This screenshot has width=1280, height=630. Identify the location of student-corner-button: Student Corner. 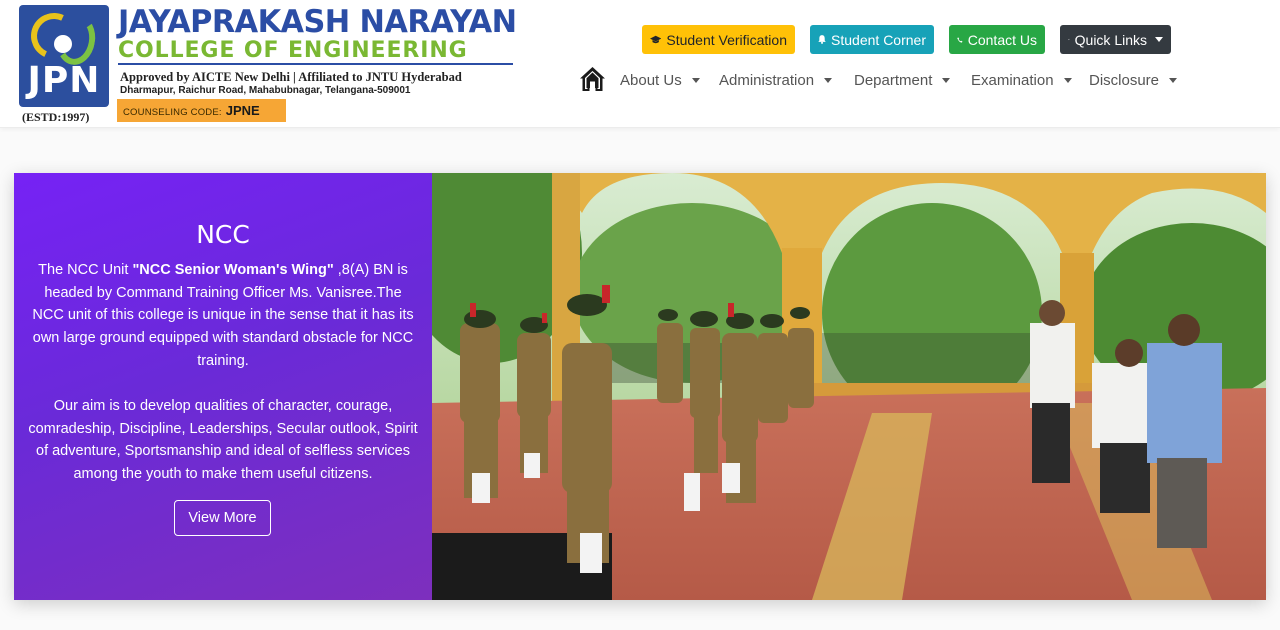
(872, 39).